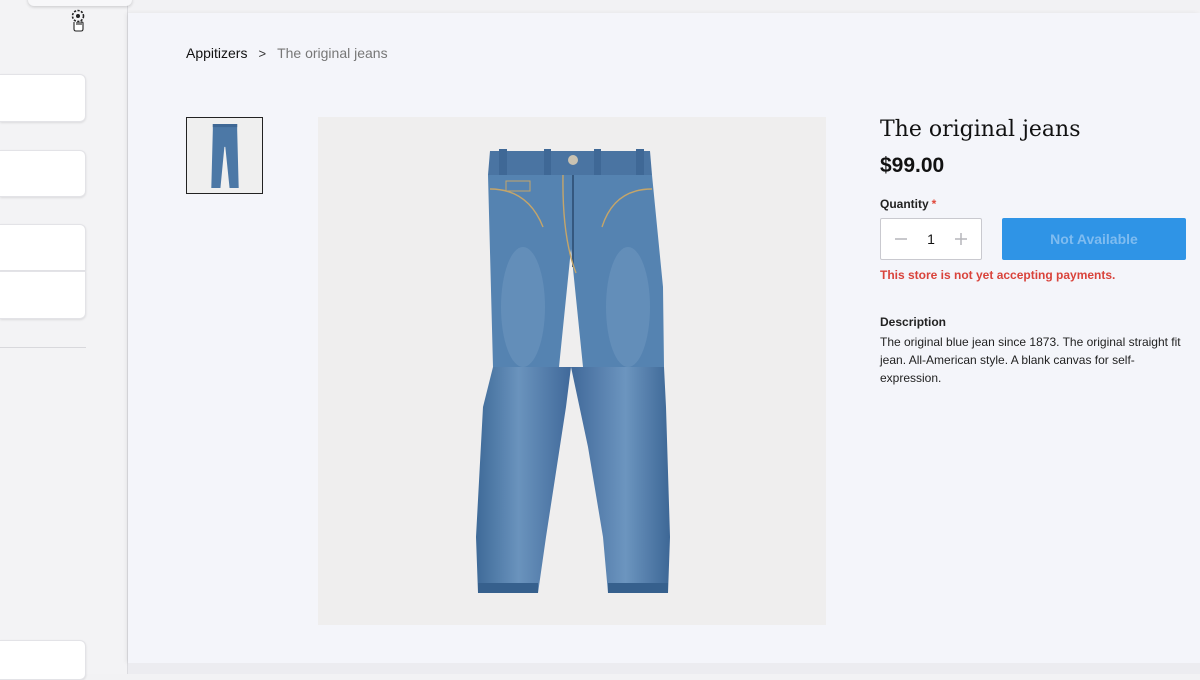  I want to click on editor-sidebar, so click(66, 340).